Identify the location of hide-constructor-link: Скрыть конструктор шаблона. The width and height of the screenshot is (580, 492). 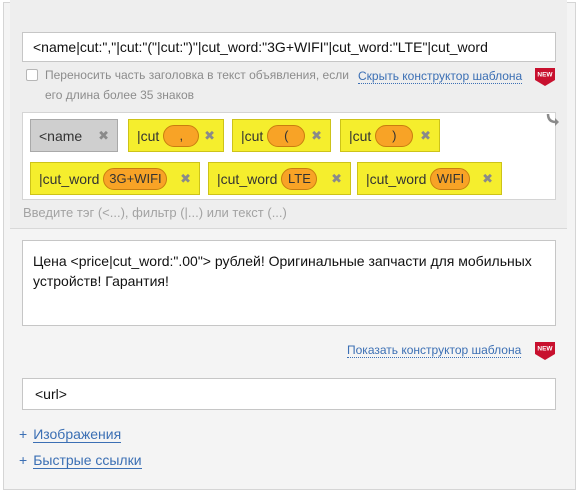
(440, 76).